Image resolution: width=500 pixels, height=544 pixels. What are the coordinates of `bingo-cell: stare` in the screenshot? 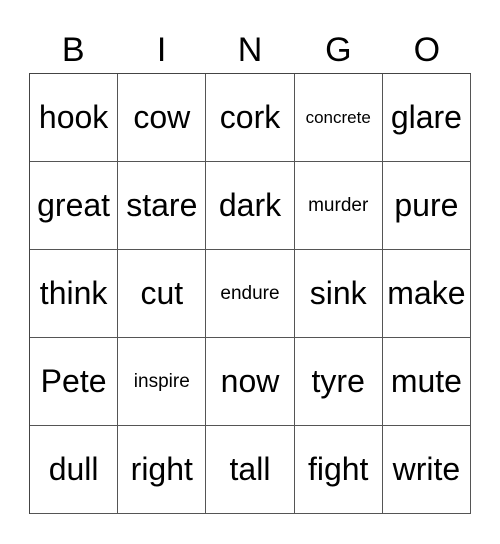 It's located at (162, 206).